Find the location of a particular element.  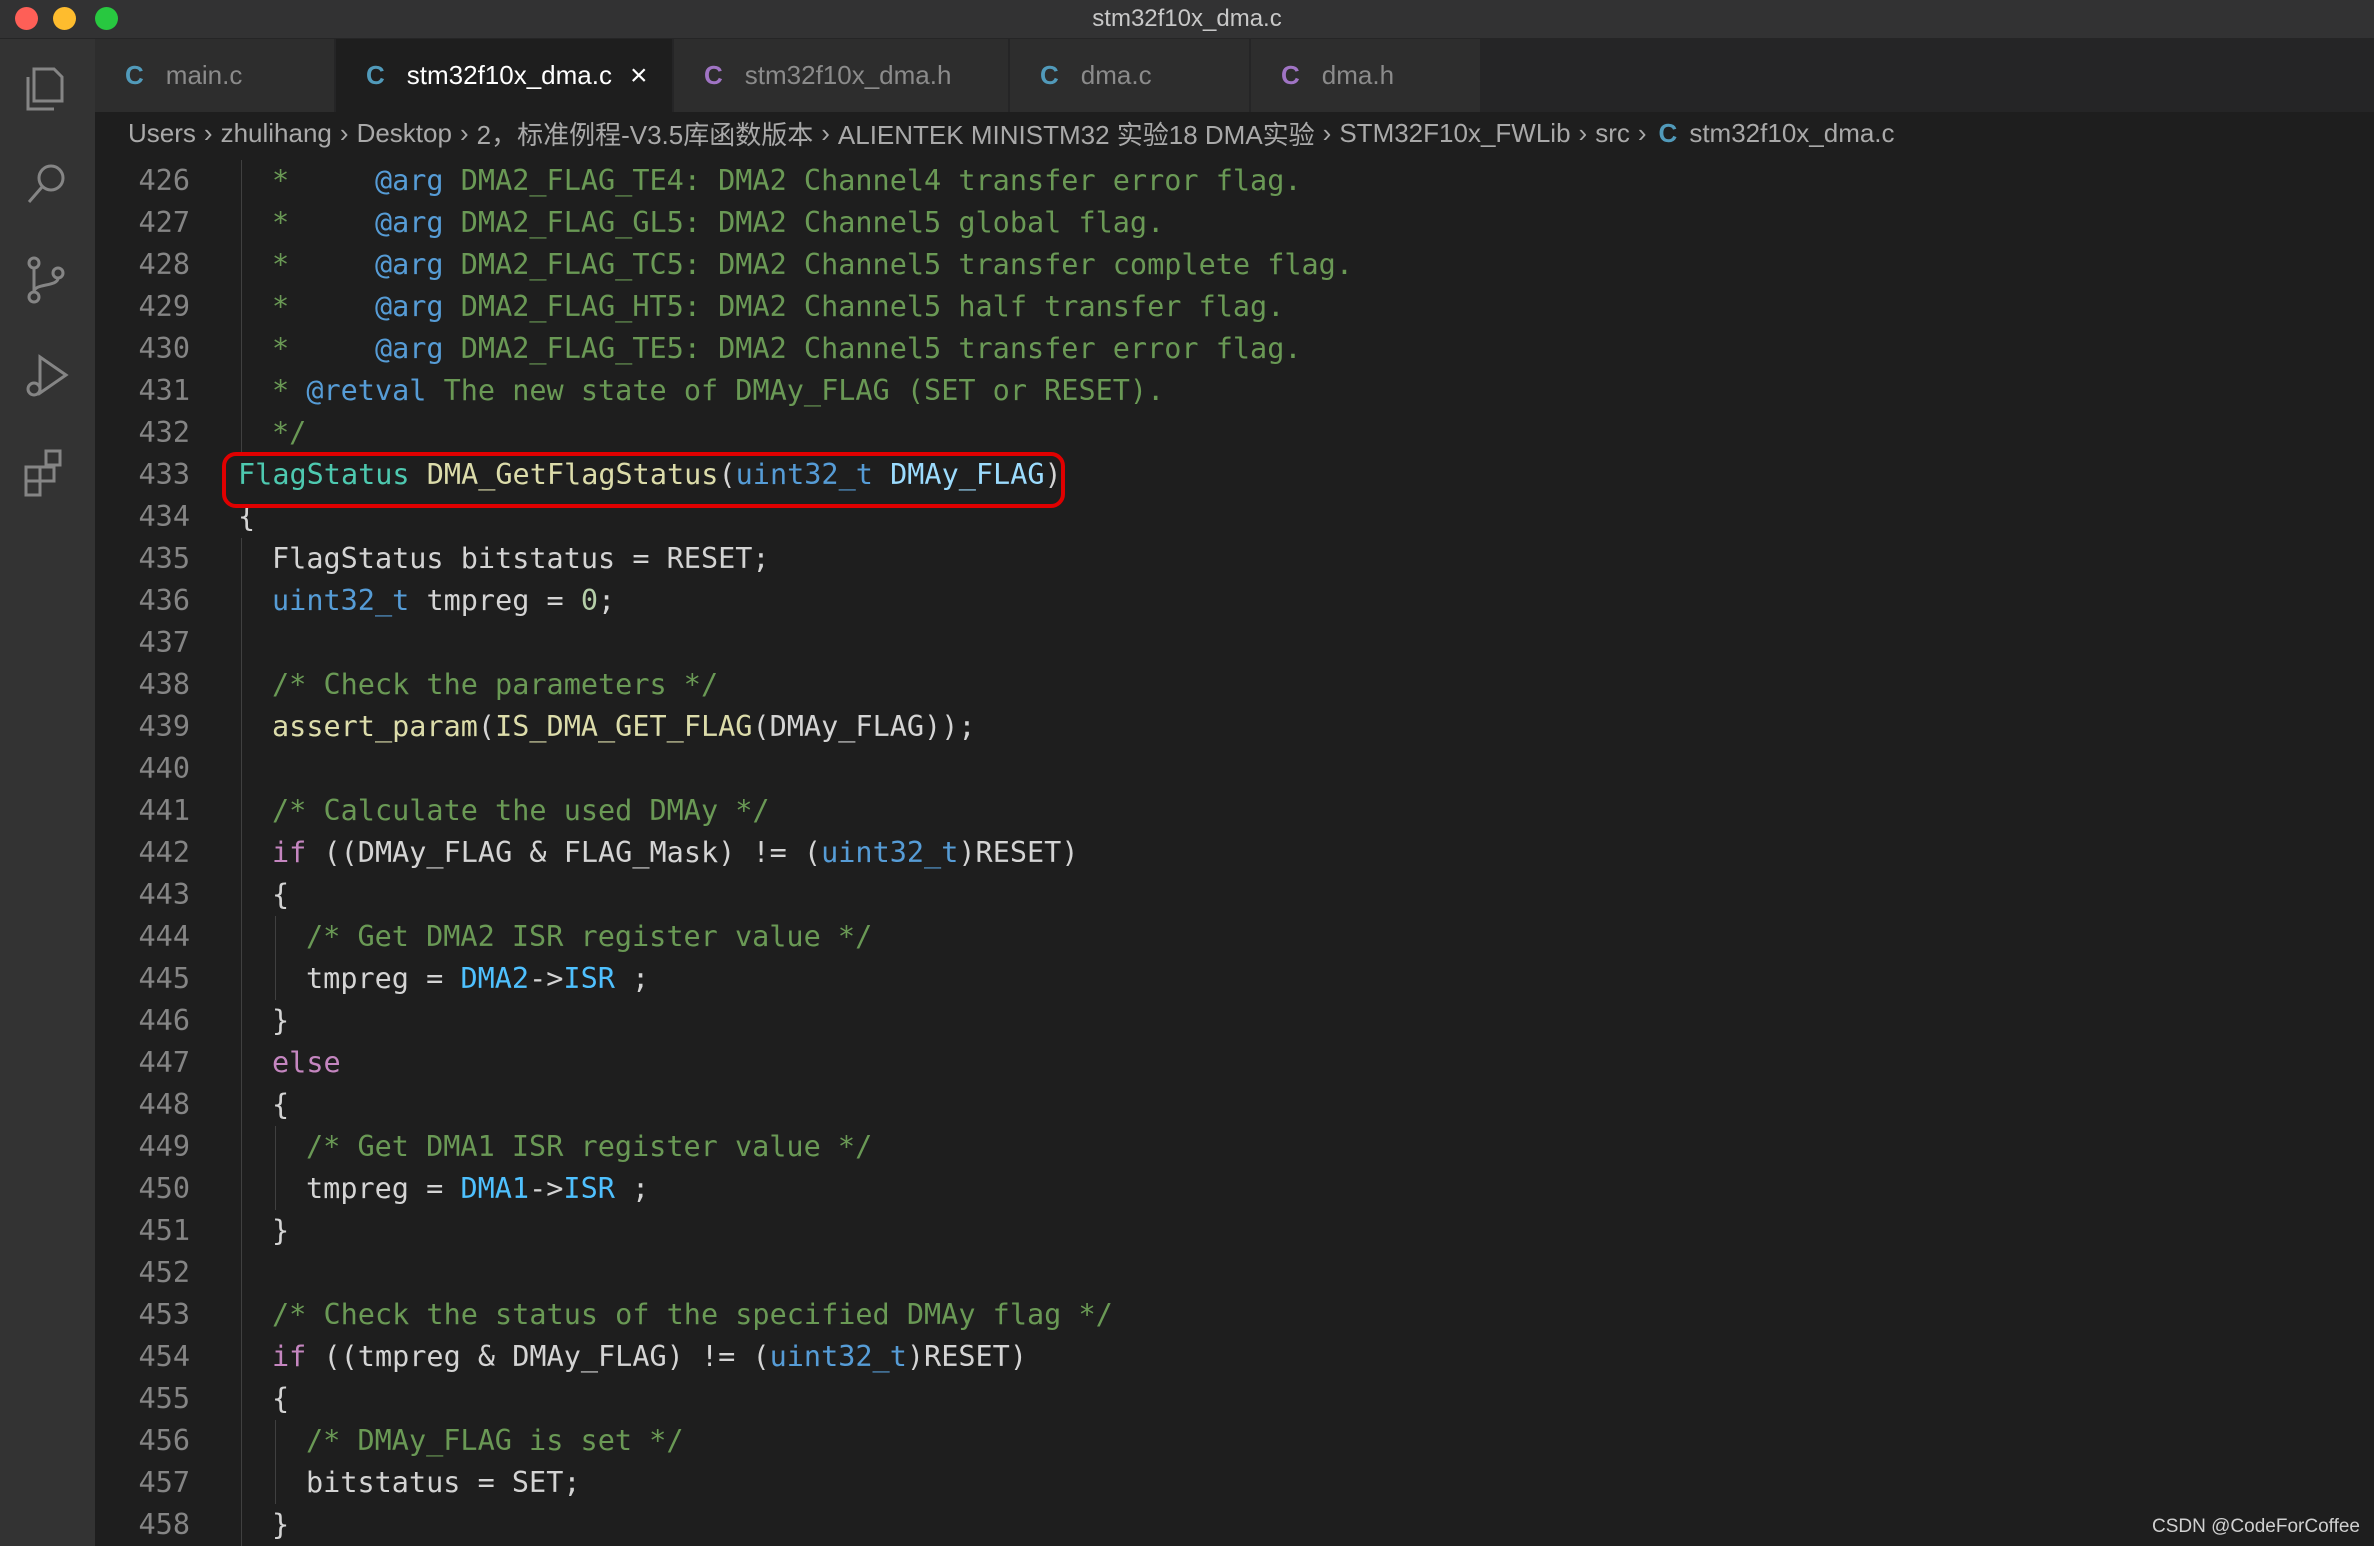

breadcrumb-item: Users is located at coordinates (162, 133).